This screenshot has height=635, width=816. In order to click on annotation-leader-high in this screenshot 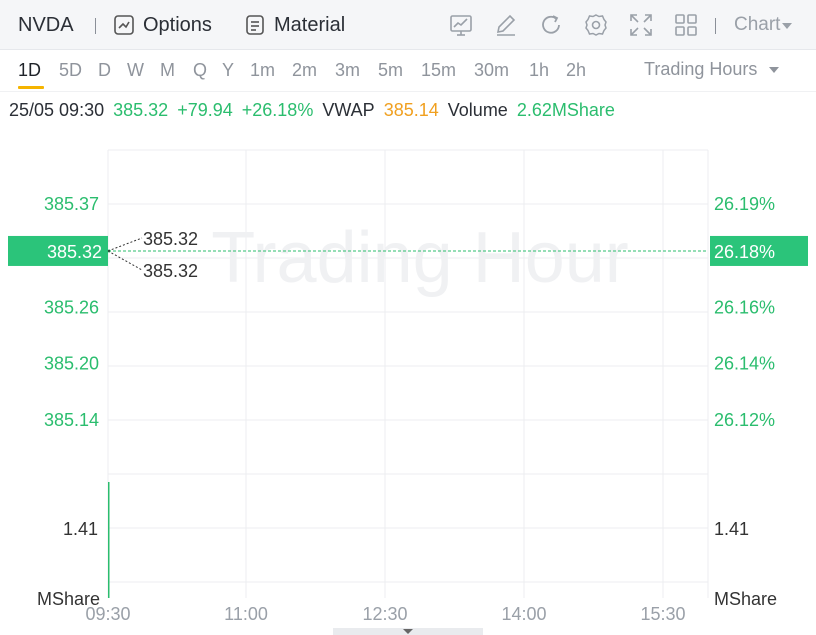, I will do `click(125, 244)`.